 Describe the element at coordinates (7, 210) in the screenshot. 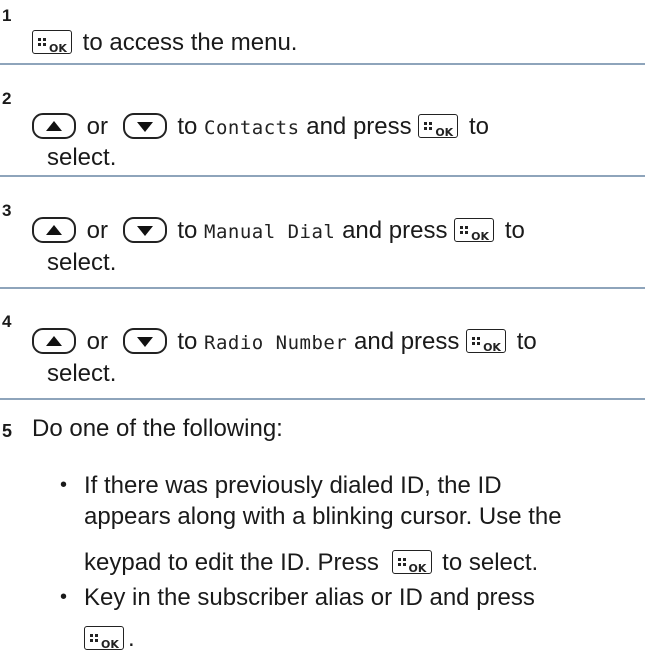

I see `step-number: 3` at that location.